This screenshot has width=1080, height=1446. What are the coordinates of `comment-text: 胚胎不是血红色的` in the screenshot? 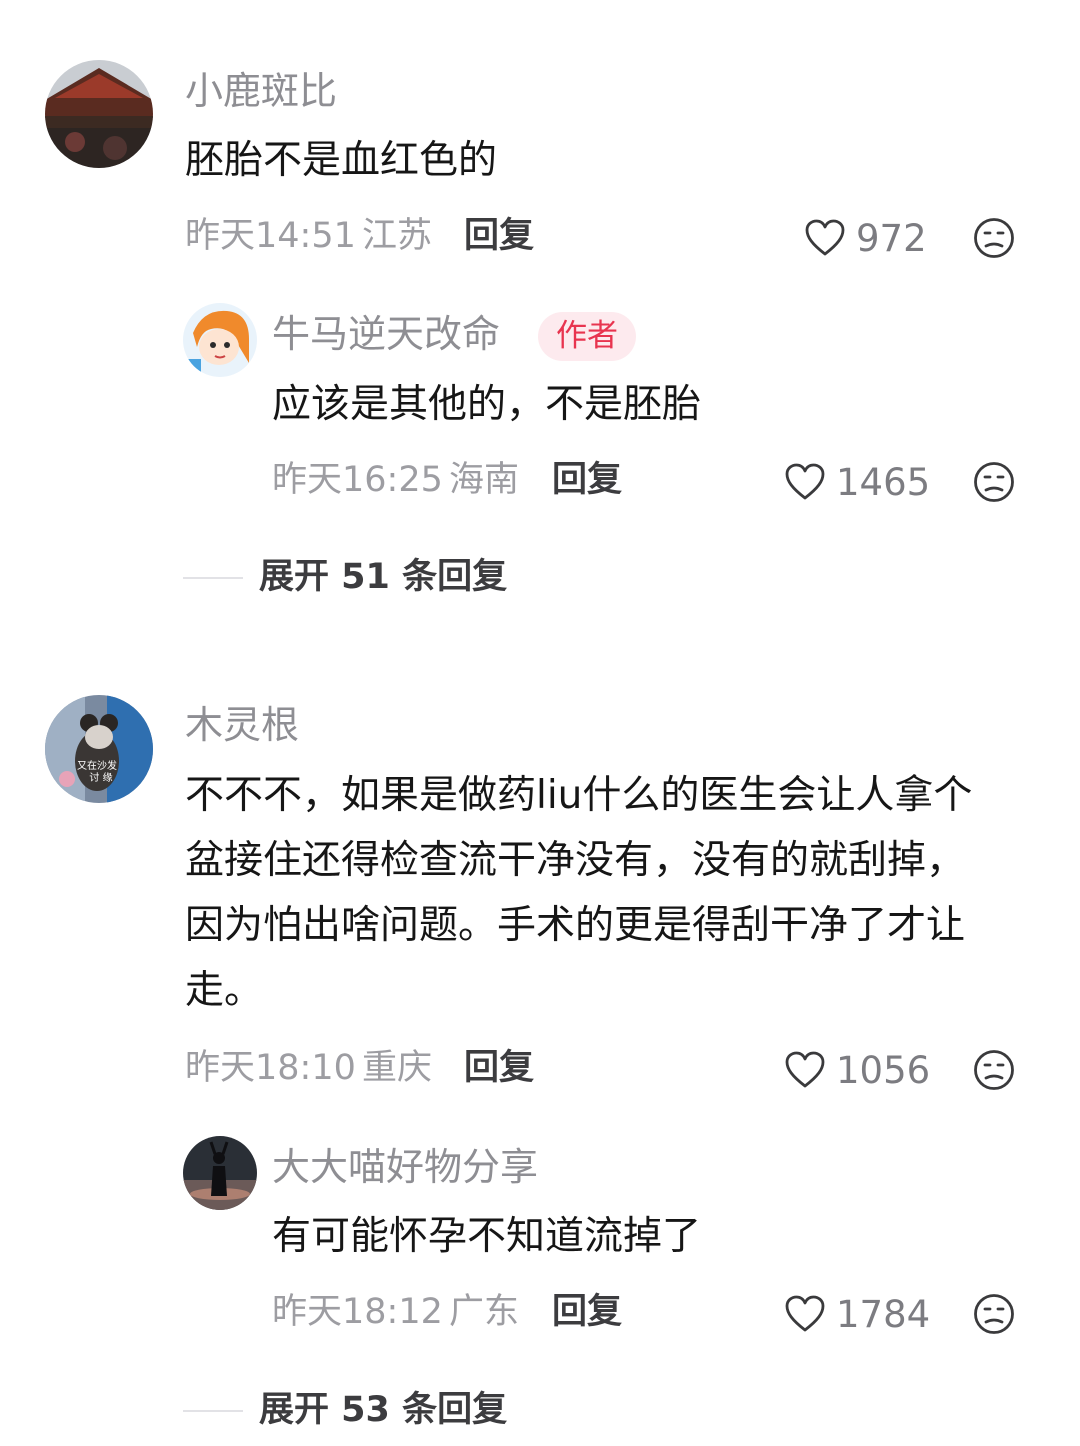 It's located at (341, 160).